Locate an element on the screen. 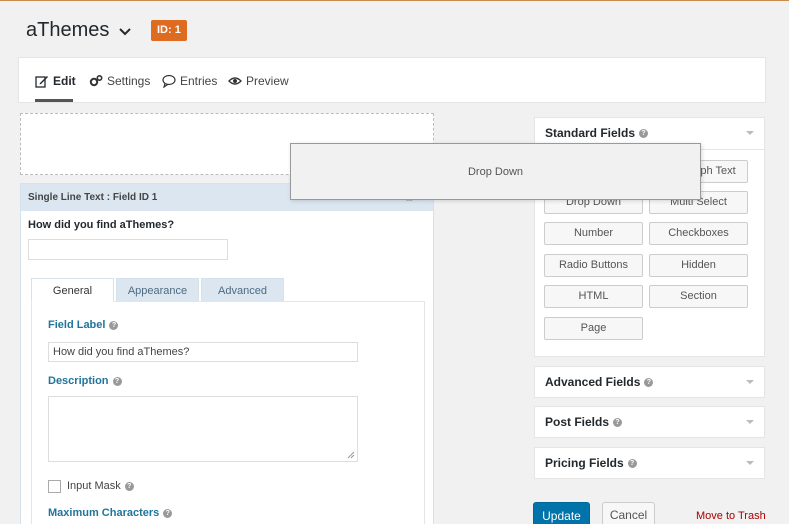 Image resolution: width=789 pixels, height=524 pixels. standard-fields-title: Standard Fields ? is located at coordinates (597, 133).